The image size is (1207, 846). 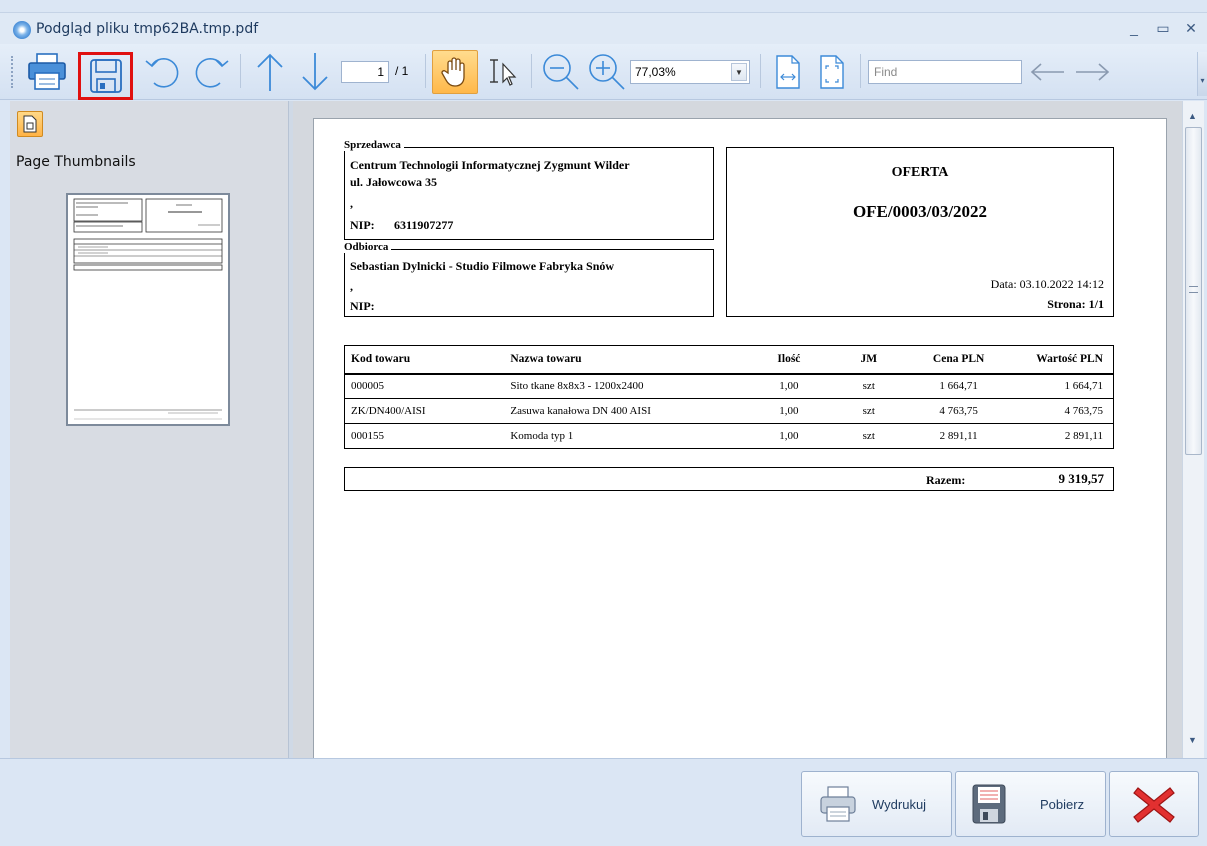 I want to click on page-thumbnails-label: Page Thumbnails, so click(x=76, y=162).